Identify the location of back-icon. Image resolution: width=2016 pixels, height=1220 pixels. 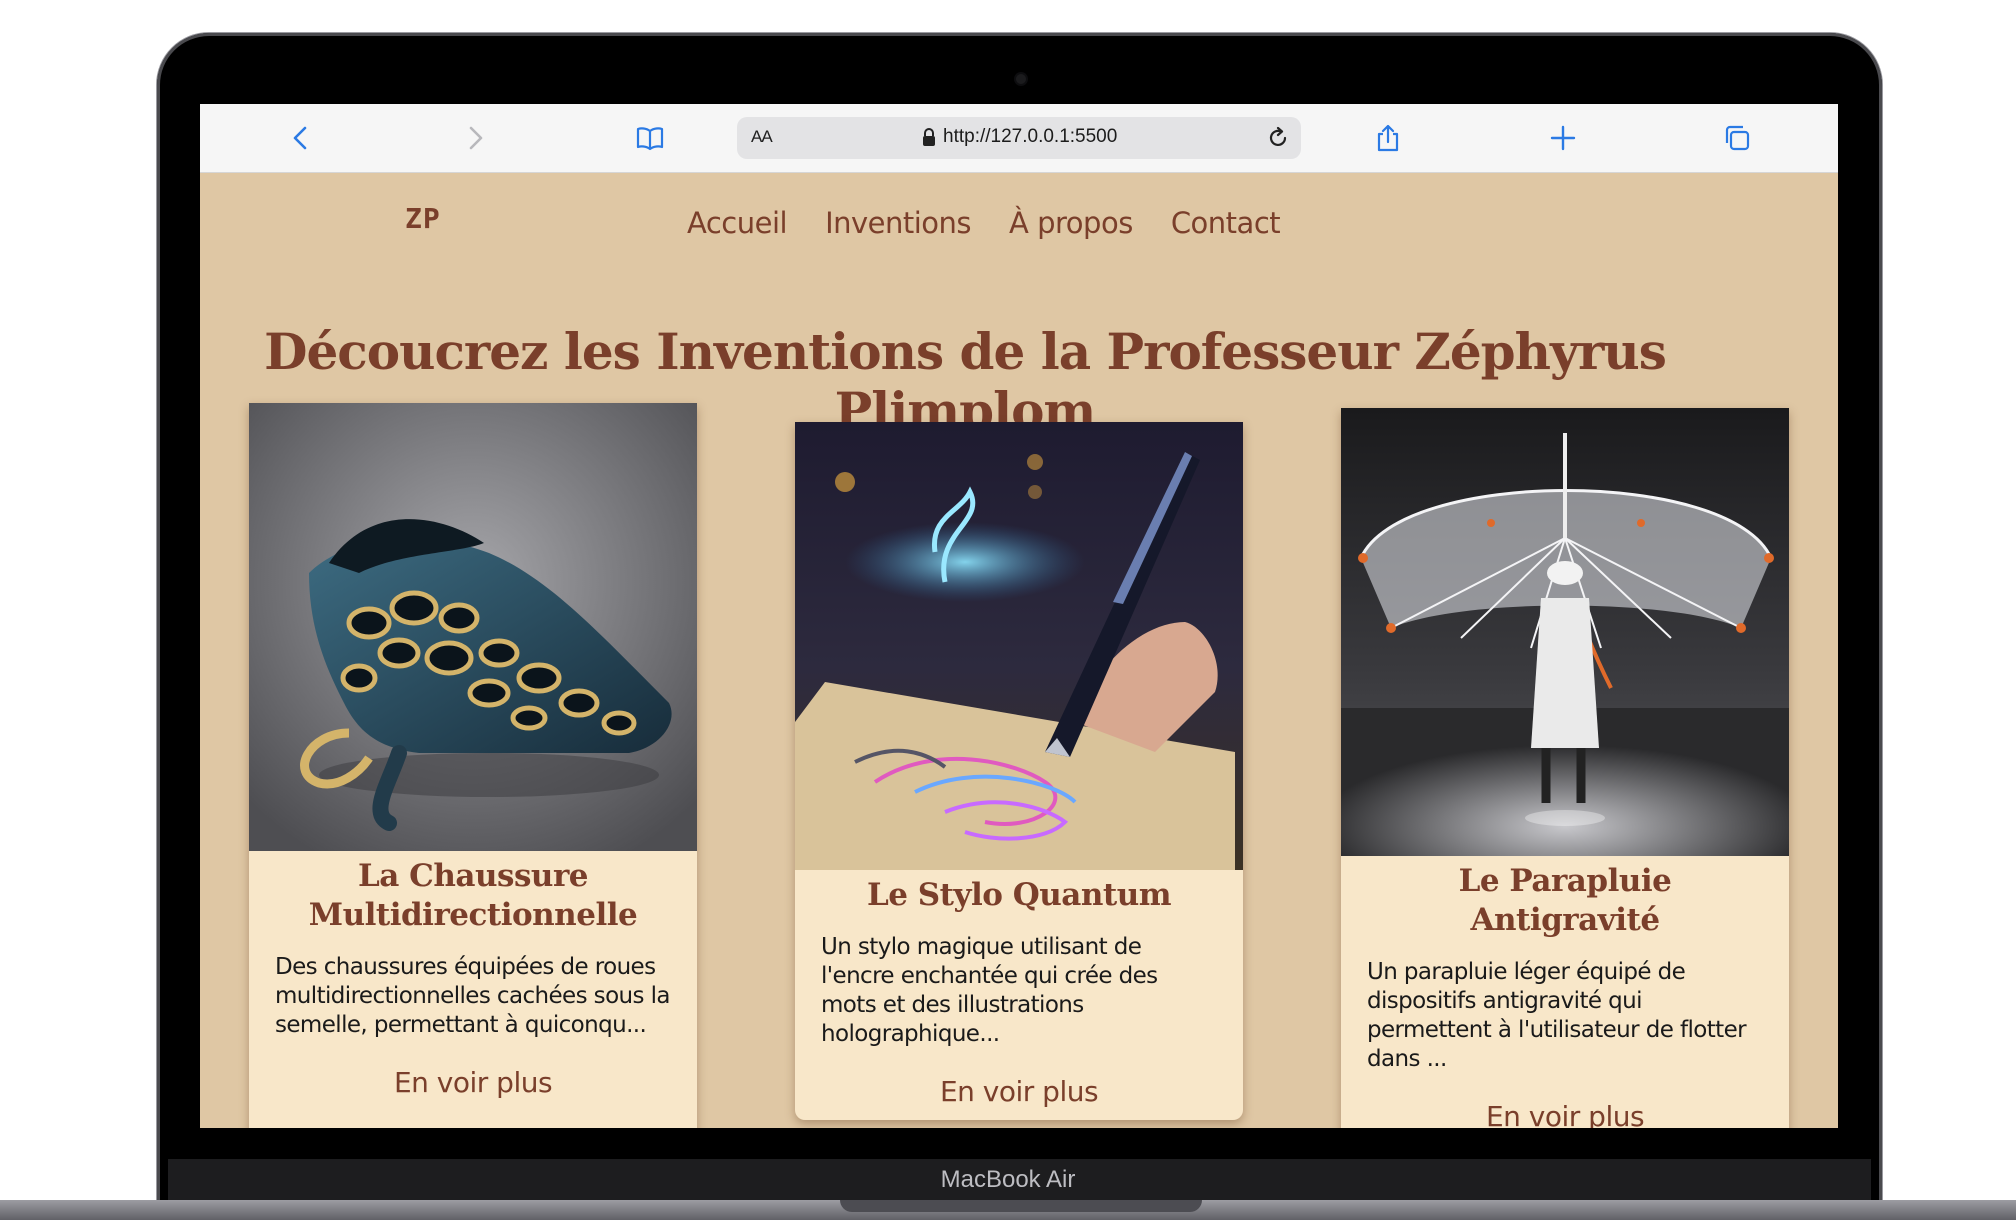
(301, 138).